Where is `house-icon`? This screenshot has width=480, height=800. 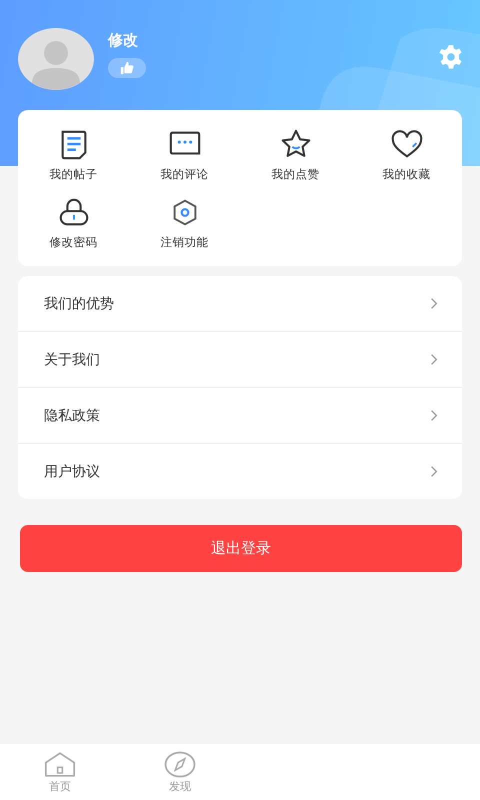
house-icon is located at coordinates (60, 764).